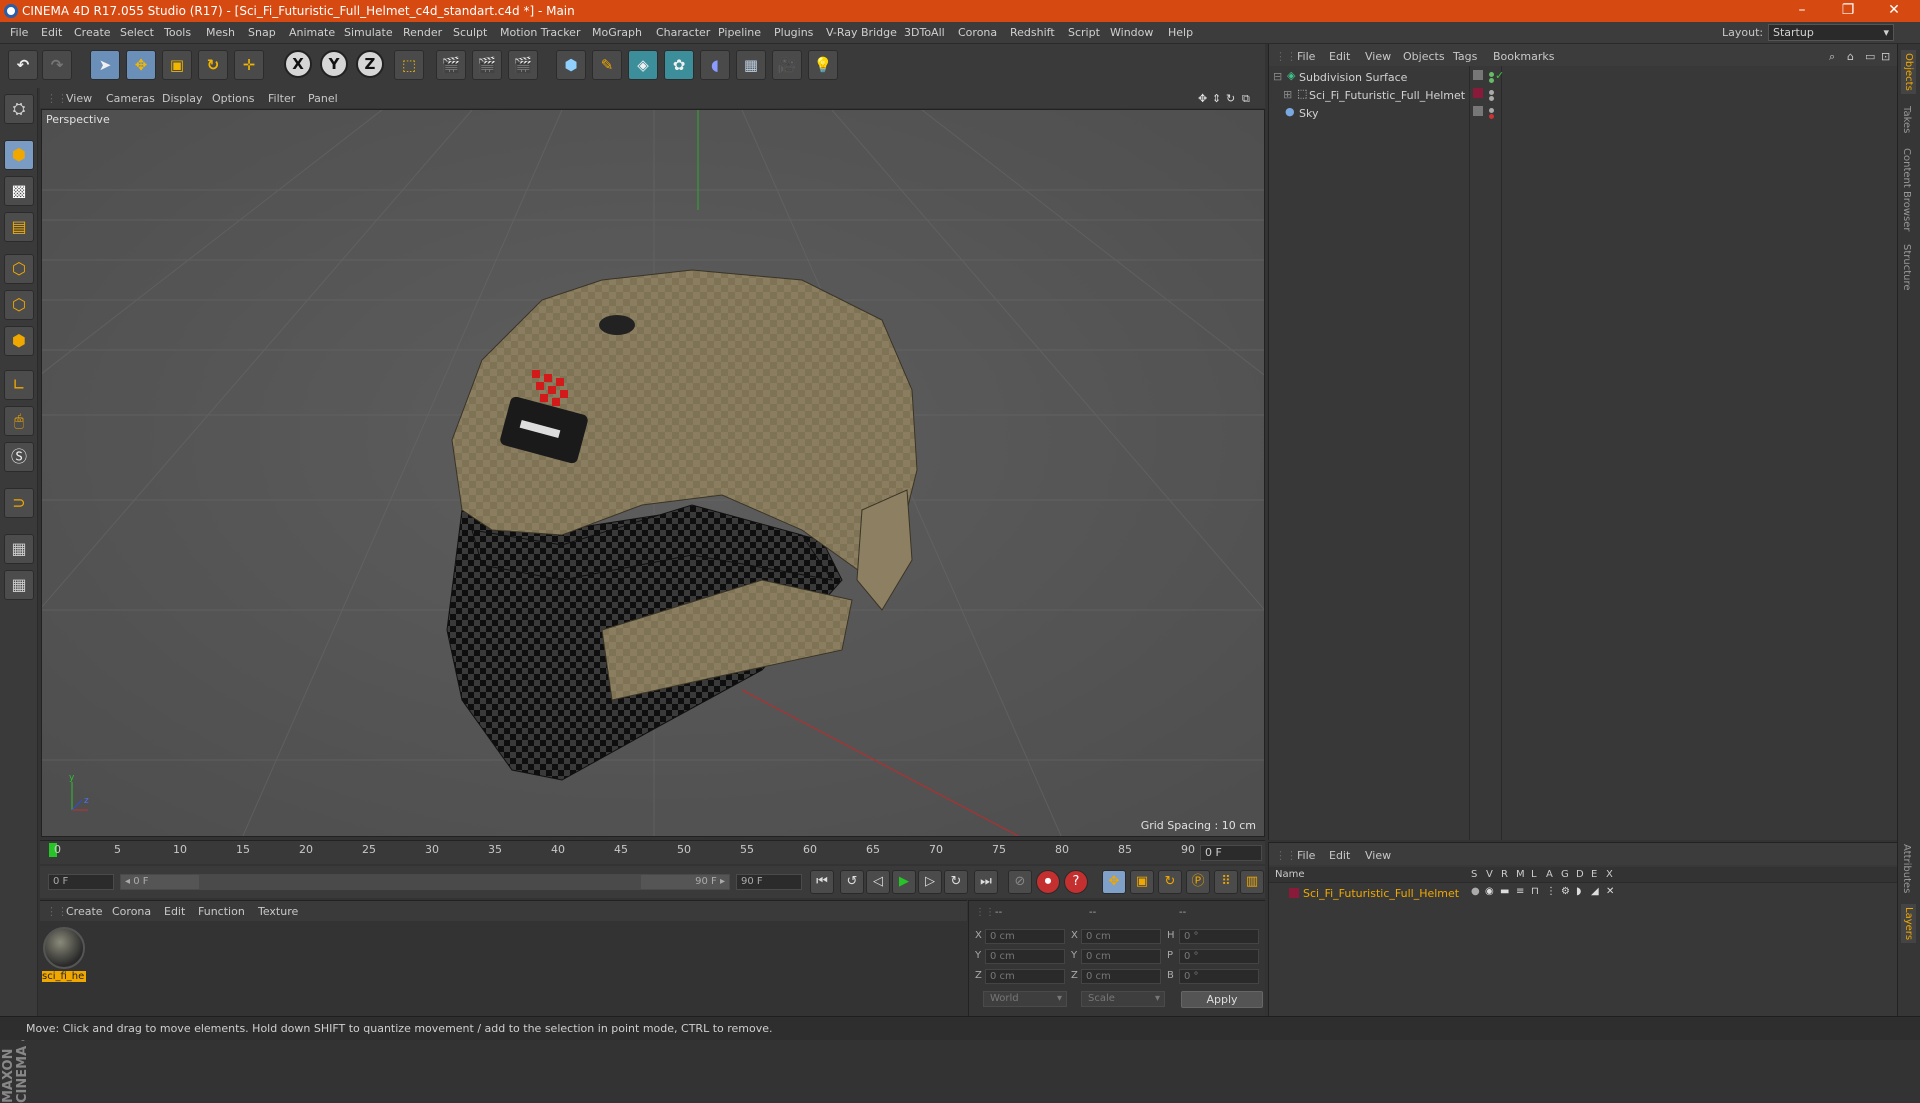 The image size is (1920, 1103). What do you see at coordinates (64, 976) in the screenshot?
I see `material-name-label: sci_fi_he` at bounding box center [64, 976].